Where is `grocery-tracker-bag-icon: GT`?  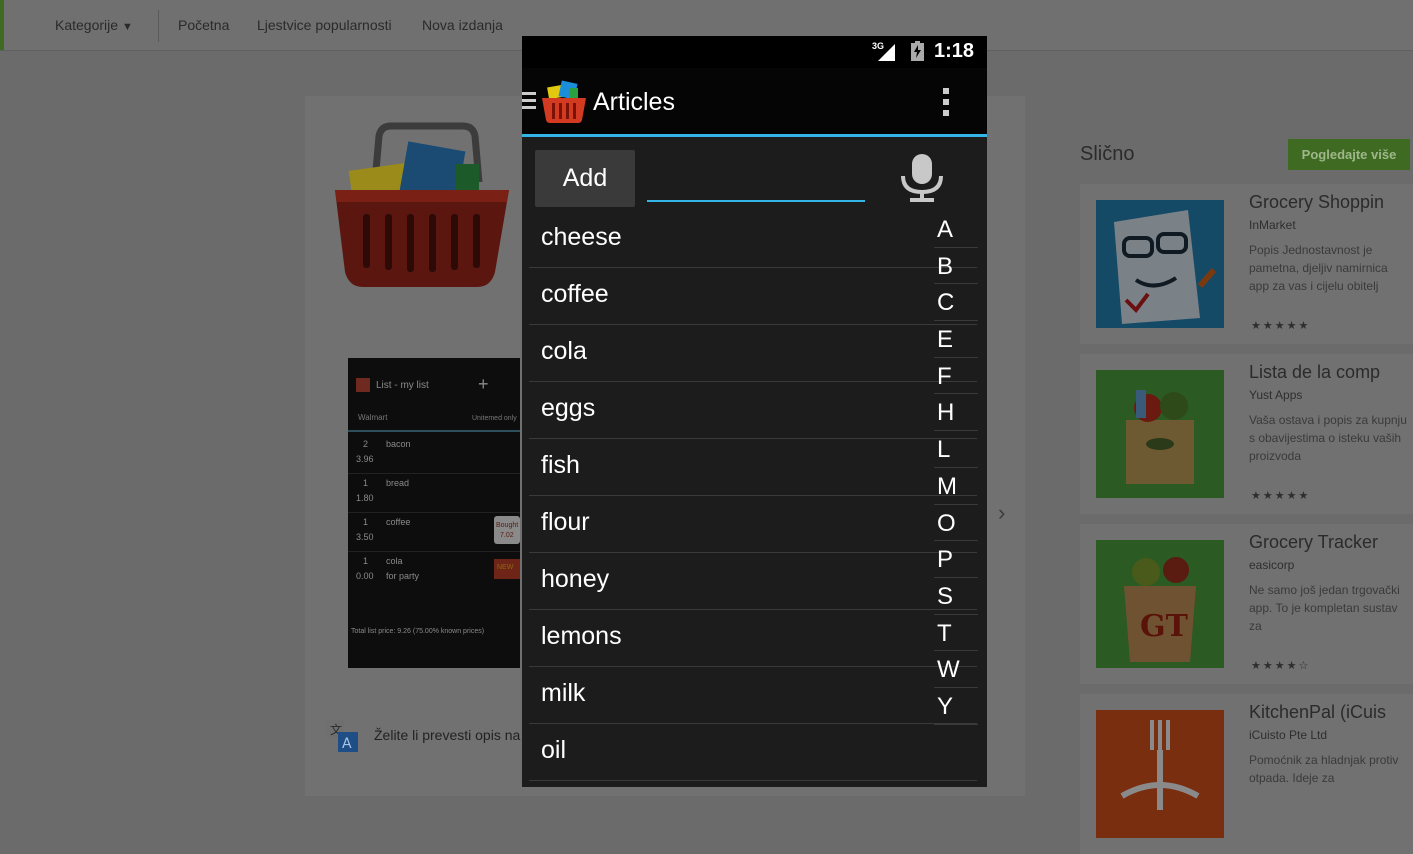
grocery-tracker-bag-icon: GT is located at coordinates (1160, 604).